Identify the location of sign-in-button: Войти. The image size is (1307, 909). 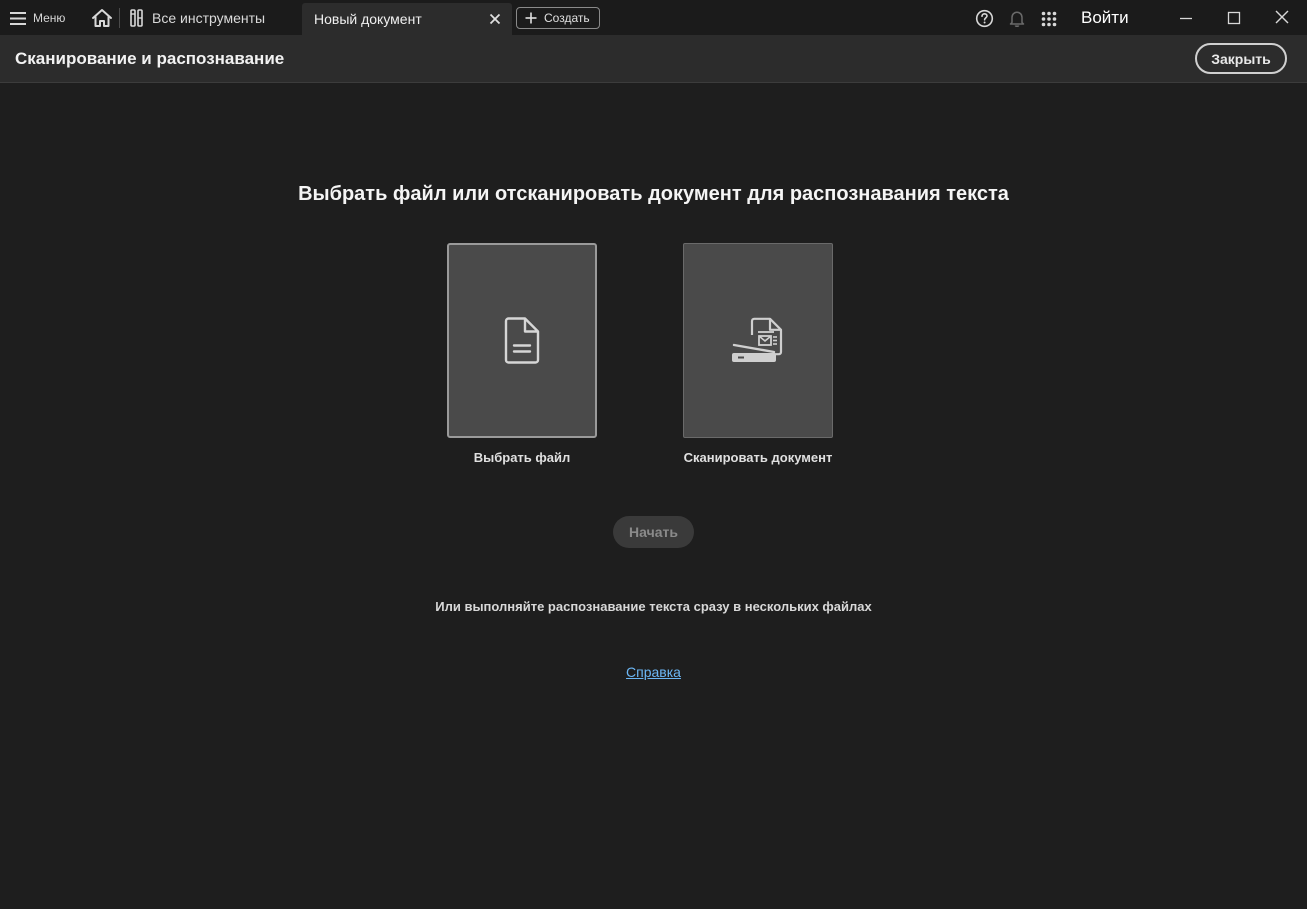
(1105, 18).